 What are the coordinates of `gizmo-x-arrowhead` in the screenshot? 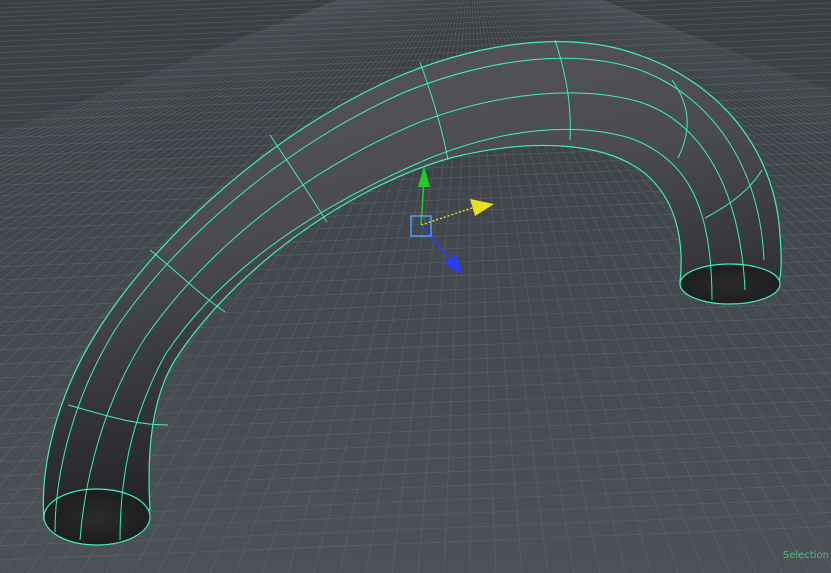 It's located at (482, 207).